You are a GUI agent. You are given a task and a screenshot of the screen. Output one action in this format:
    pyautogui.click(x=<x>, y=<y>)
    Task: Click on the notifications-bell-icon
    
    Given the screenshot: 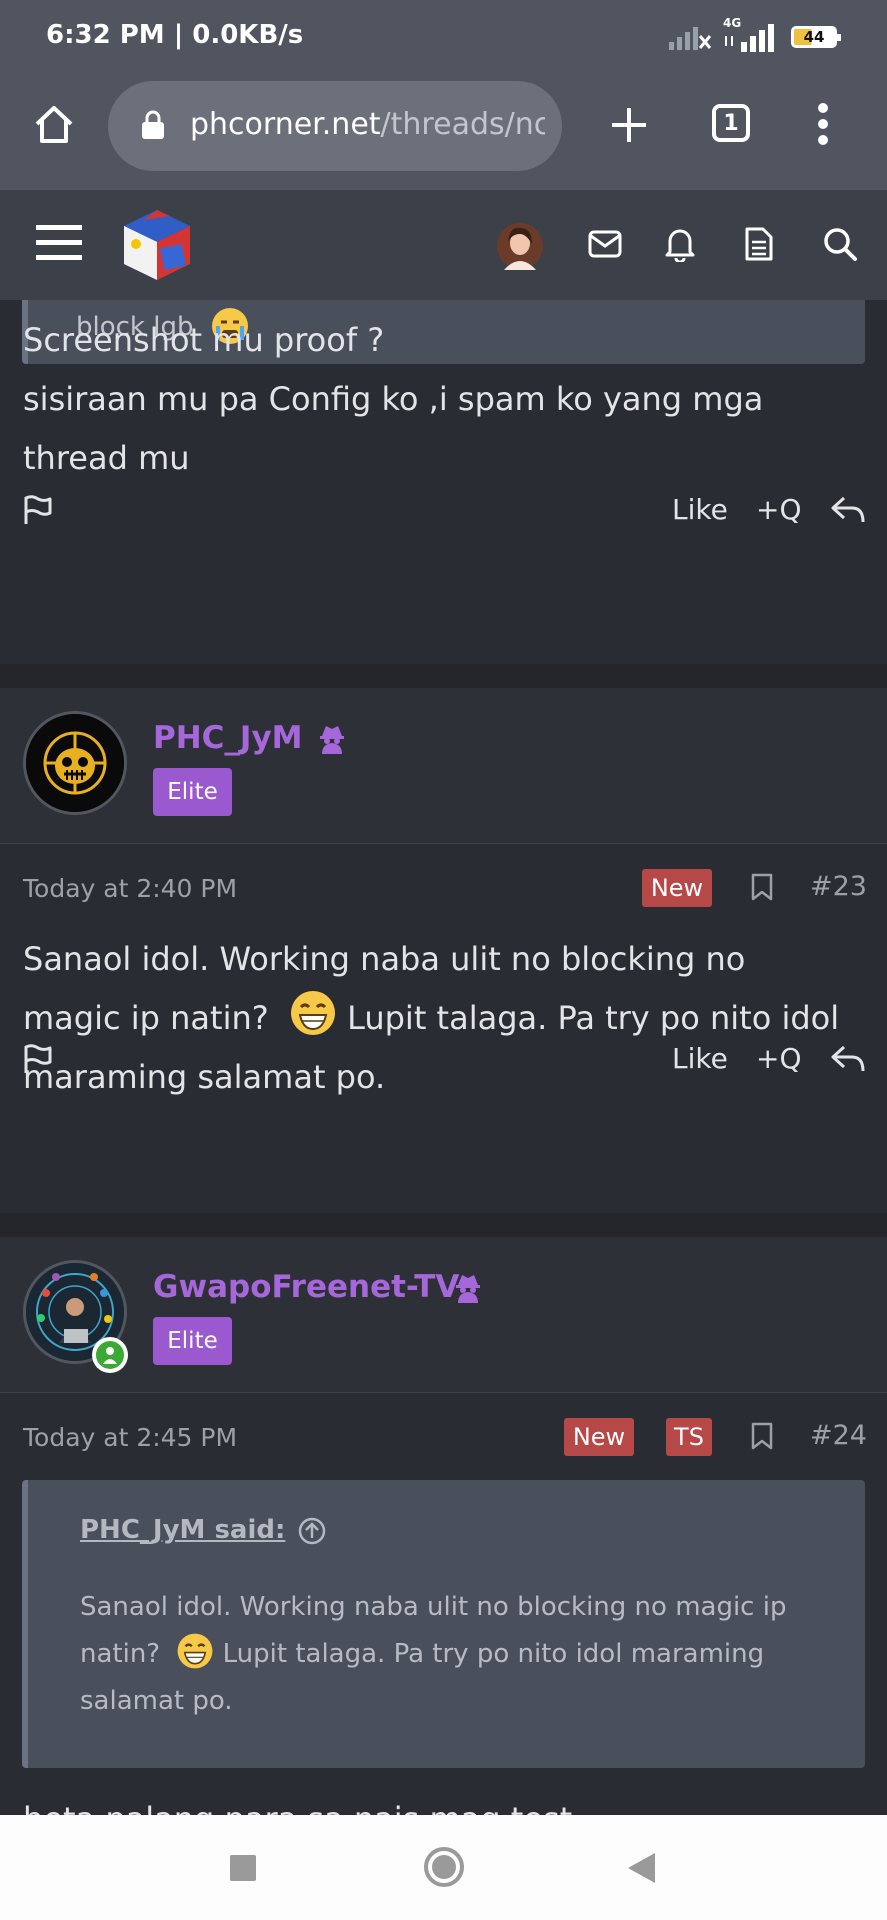 What is the action you would take?
    pyautogui.click(x=680, y=244)
    